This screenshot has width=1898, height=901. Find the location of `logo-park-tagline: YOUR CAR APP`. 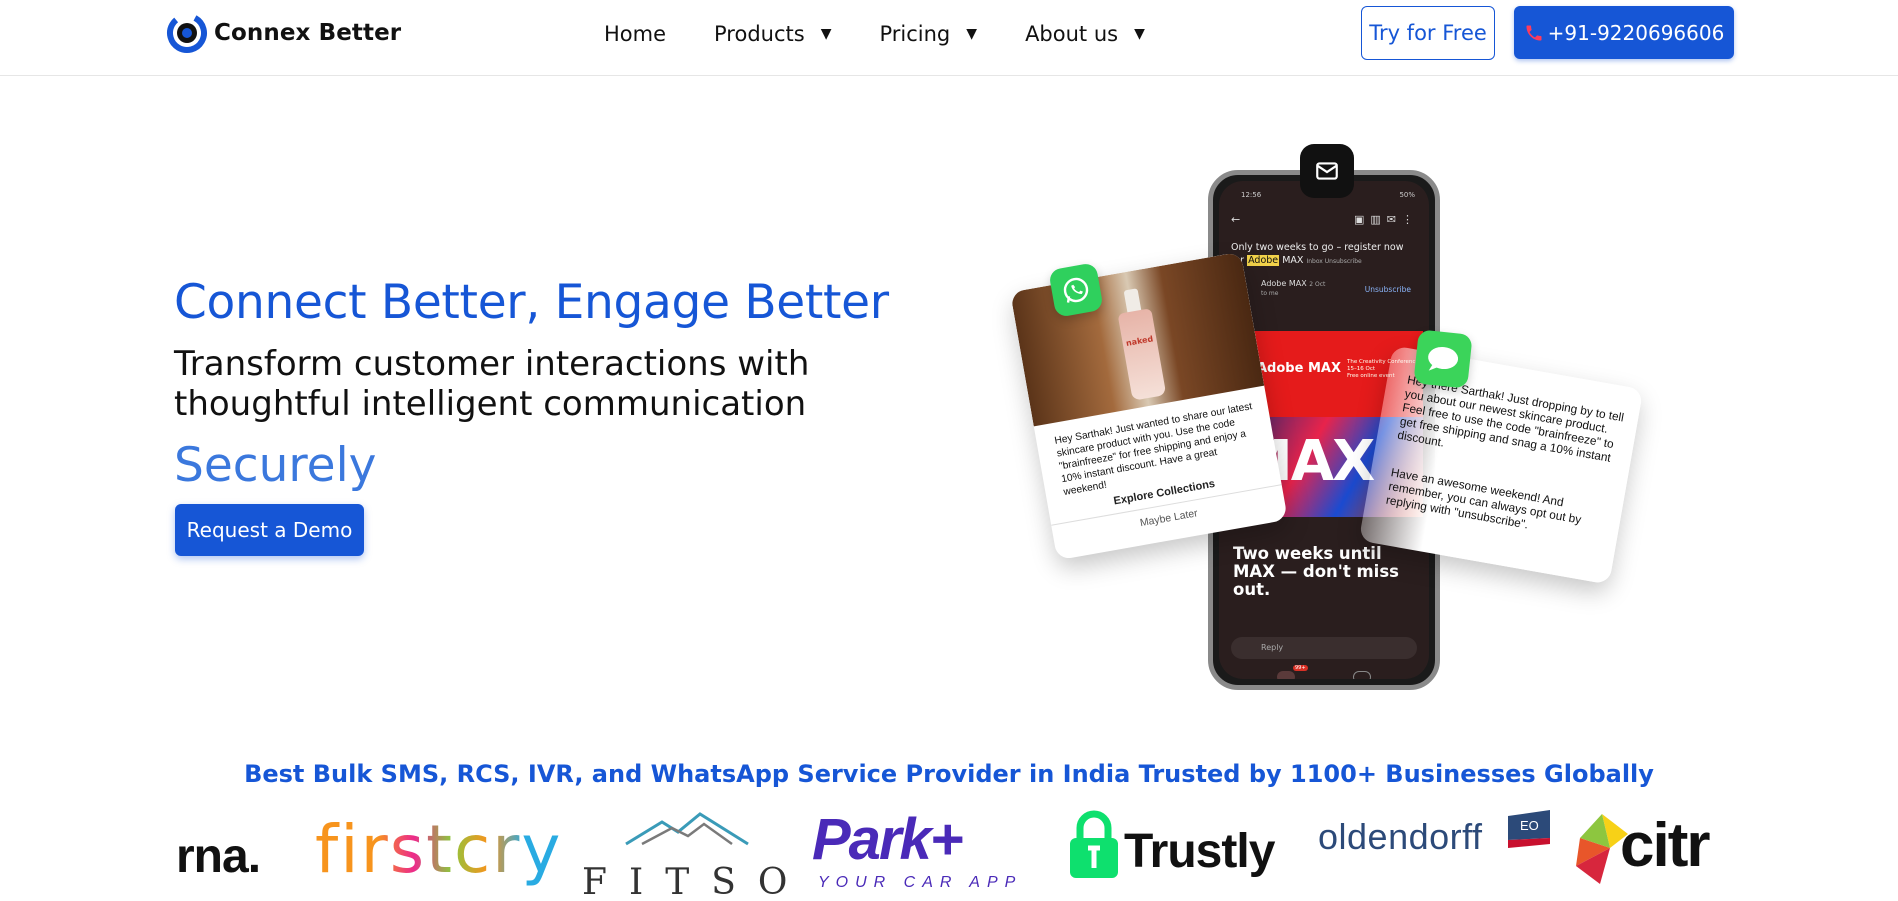

logo-park-tagline: YOUR CAR APP is located at coordinates (920, 882).